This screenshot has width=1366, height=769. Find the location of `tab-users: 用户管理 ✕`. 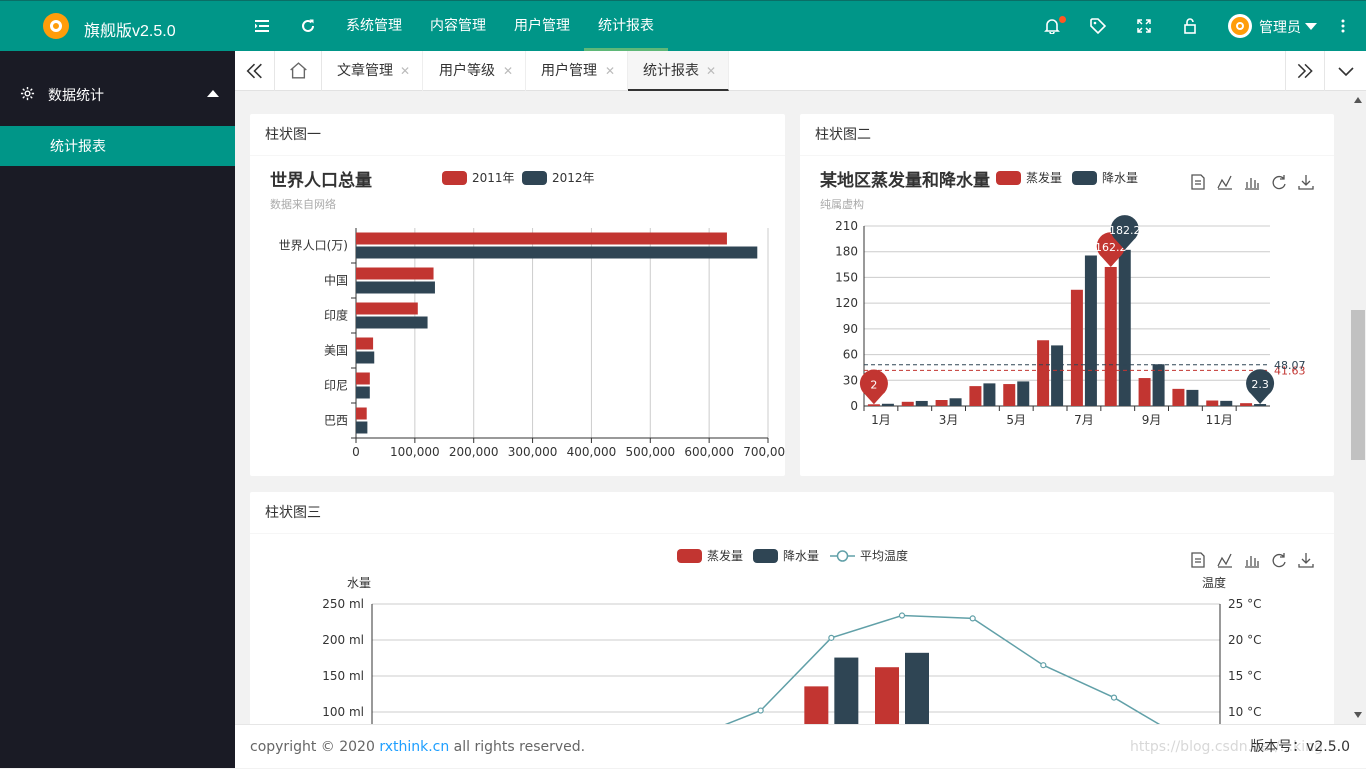

tab-users: 用户管理 ✕ is located at coordinates (577, 71).